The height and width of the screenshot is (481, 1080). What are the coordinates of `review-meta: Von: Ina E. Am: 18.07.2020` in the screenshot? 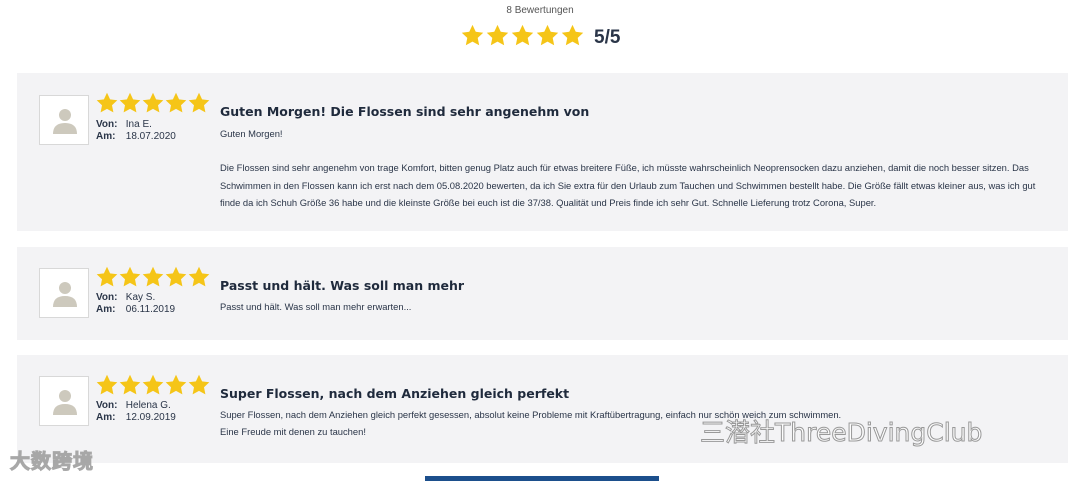 It's located at (136, 131).